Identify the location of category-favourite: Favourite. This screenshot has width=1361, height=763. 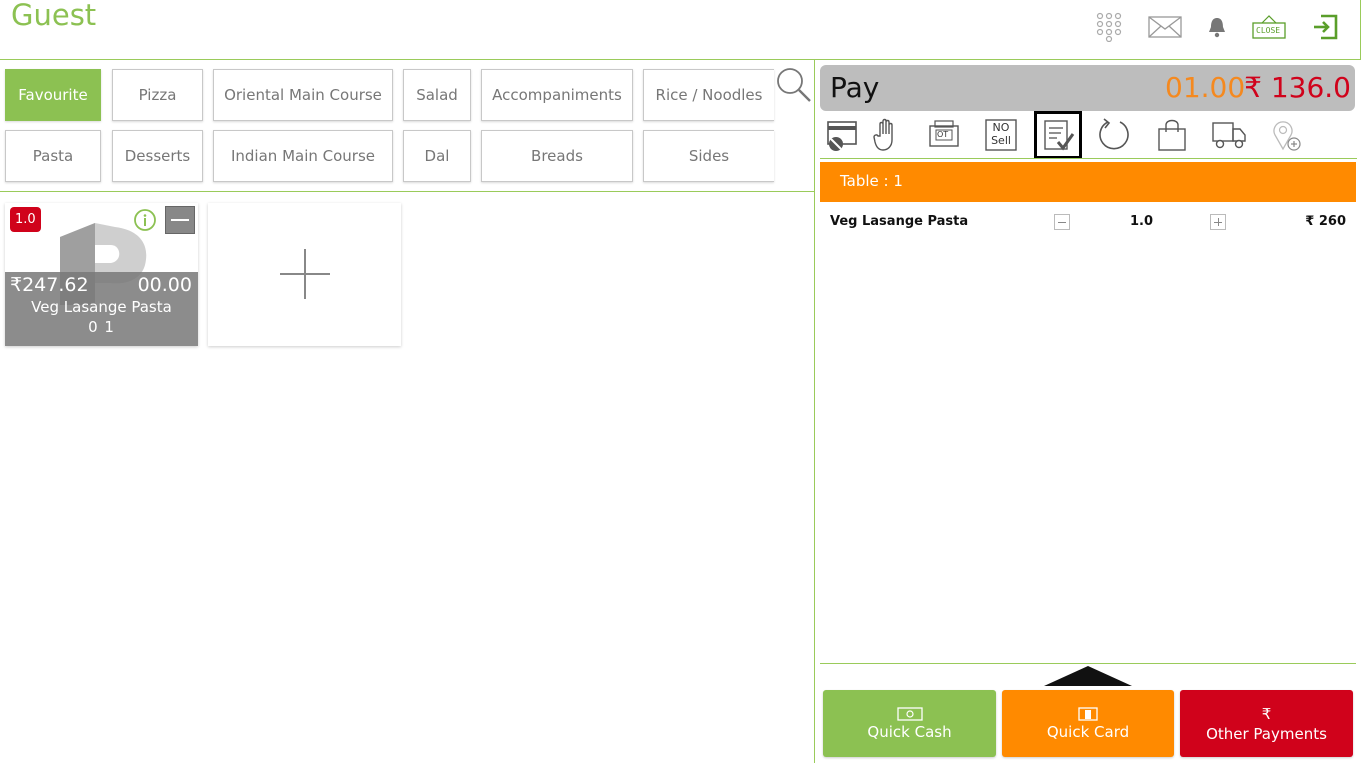
(53, 95).